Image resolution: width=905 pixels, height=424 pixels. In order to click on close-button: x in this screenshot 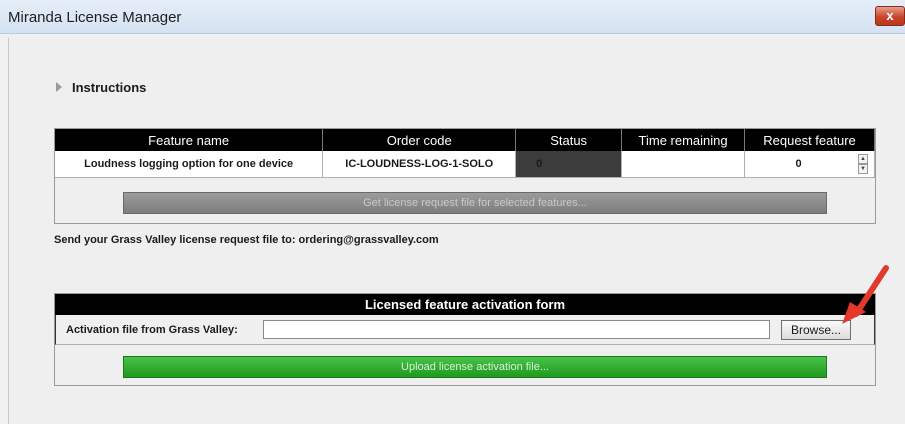, I will do `click(890, 16)`.